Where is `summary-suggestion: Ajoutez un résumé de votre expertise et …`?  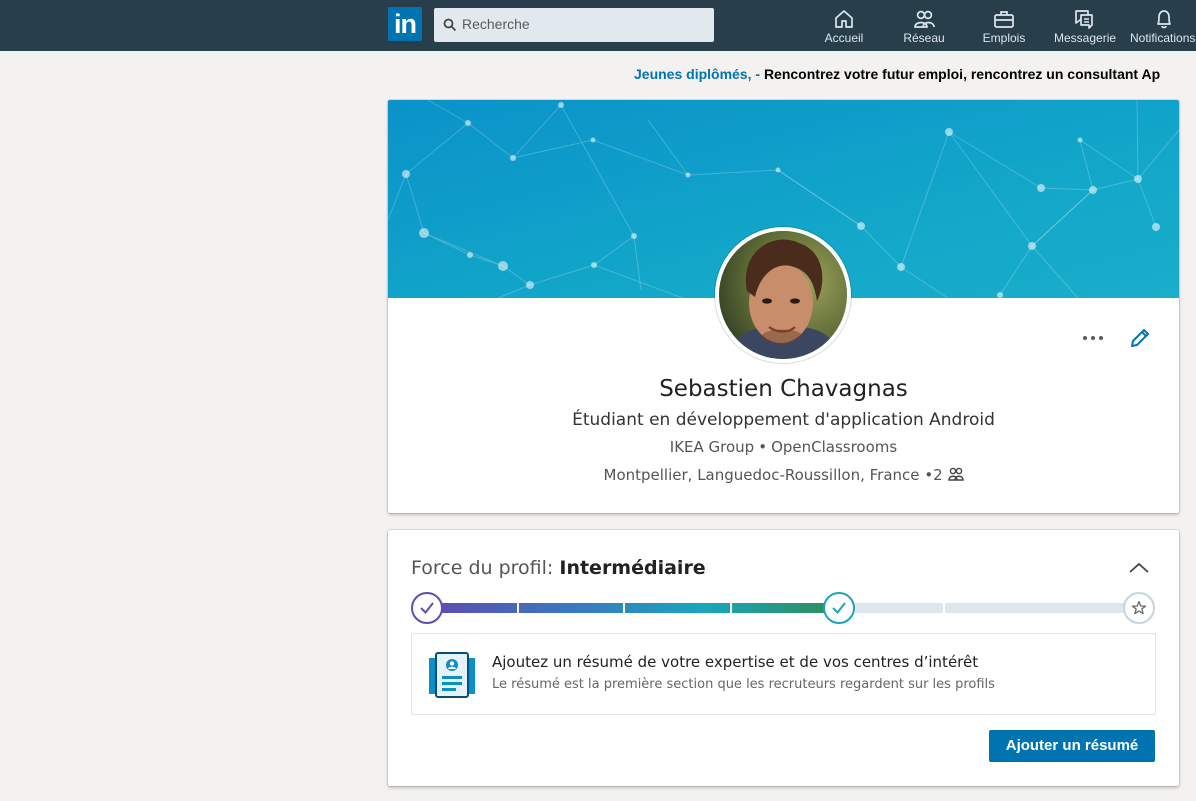
summary-suggestion: Ajoutez un résumé de votre expertise et … is located at coordinates (783, 674).